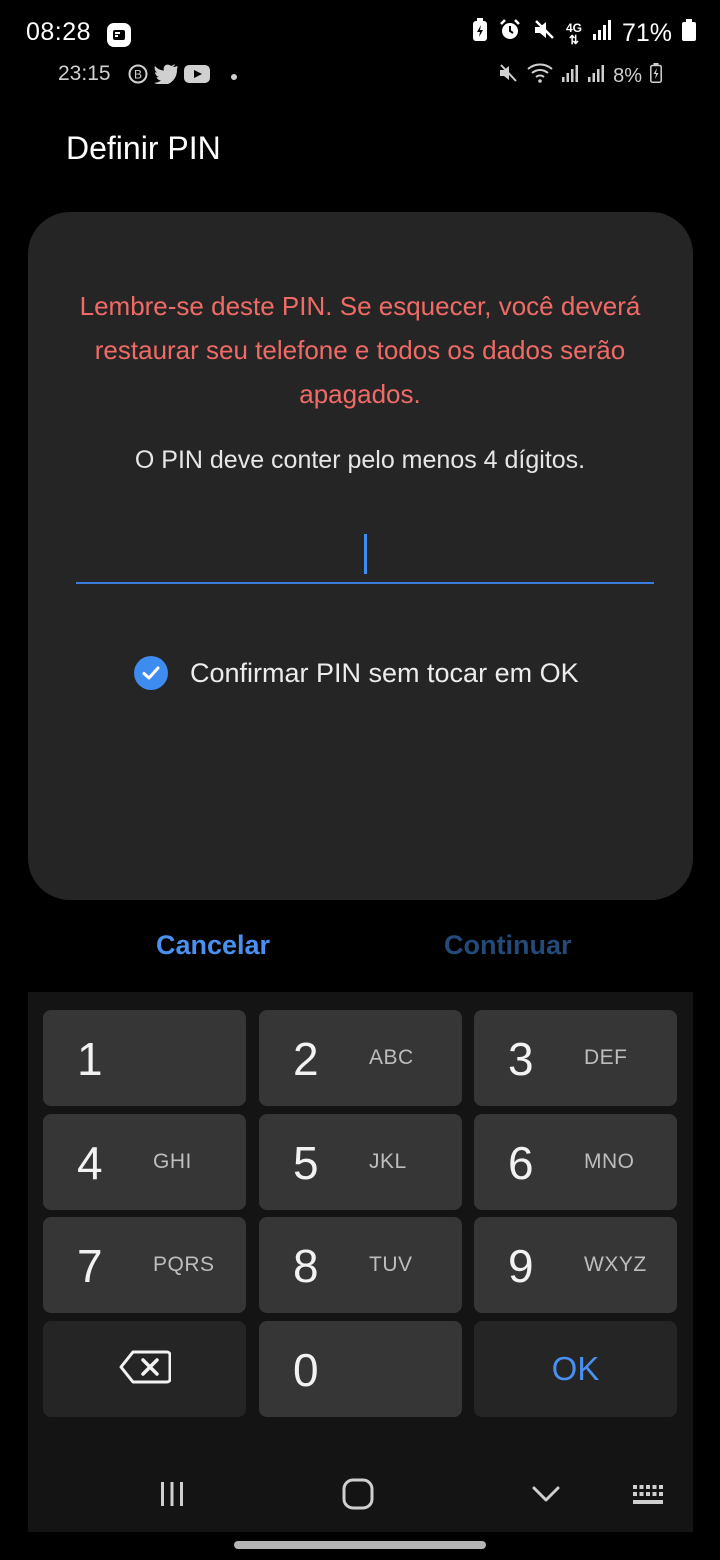 Image resolution: width=720 pixels, height=1560 pixels. I want to click on navigation-bar, so click(360, 1493).